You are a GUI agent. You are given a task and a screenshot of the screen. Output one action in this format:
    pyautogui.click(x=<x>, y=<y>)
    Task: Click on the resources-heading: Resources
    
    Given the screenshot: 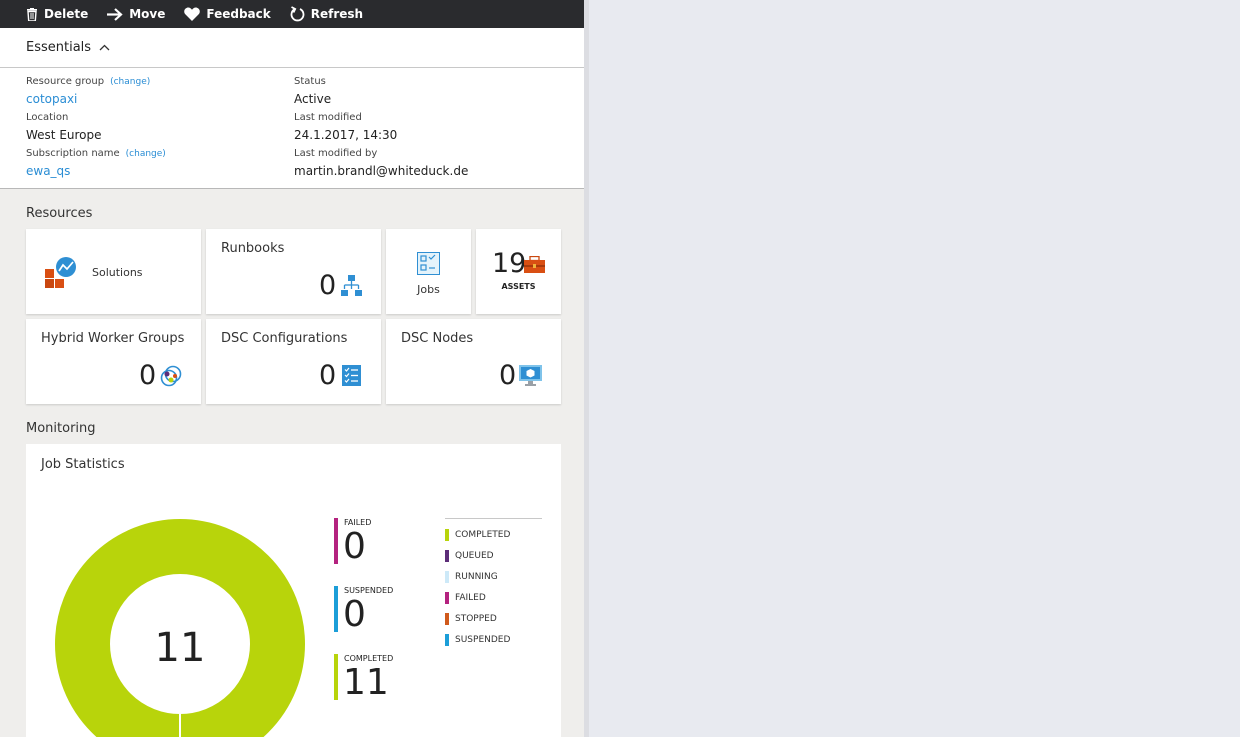 What is the action you would take?
    pyautogui.click(x=59, y=213)
    